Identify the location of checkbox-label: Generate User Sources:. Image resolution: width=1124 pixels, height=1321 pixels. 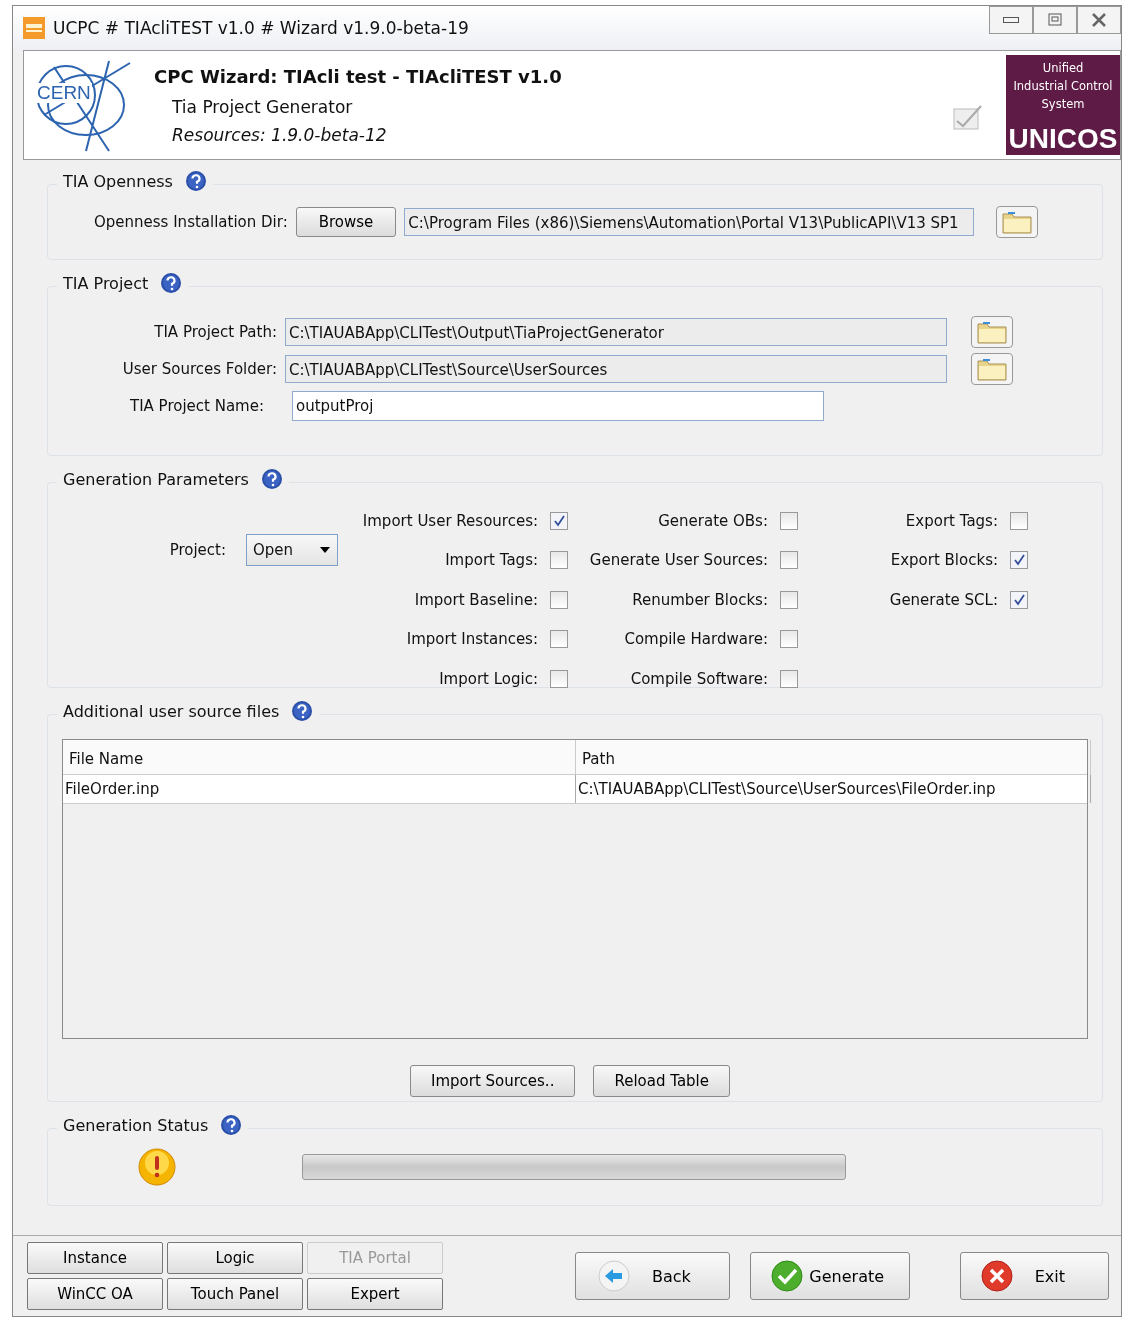
(678, 560).